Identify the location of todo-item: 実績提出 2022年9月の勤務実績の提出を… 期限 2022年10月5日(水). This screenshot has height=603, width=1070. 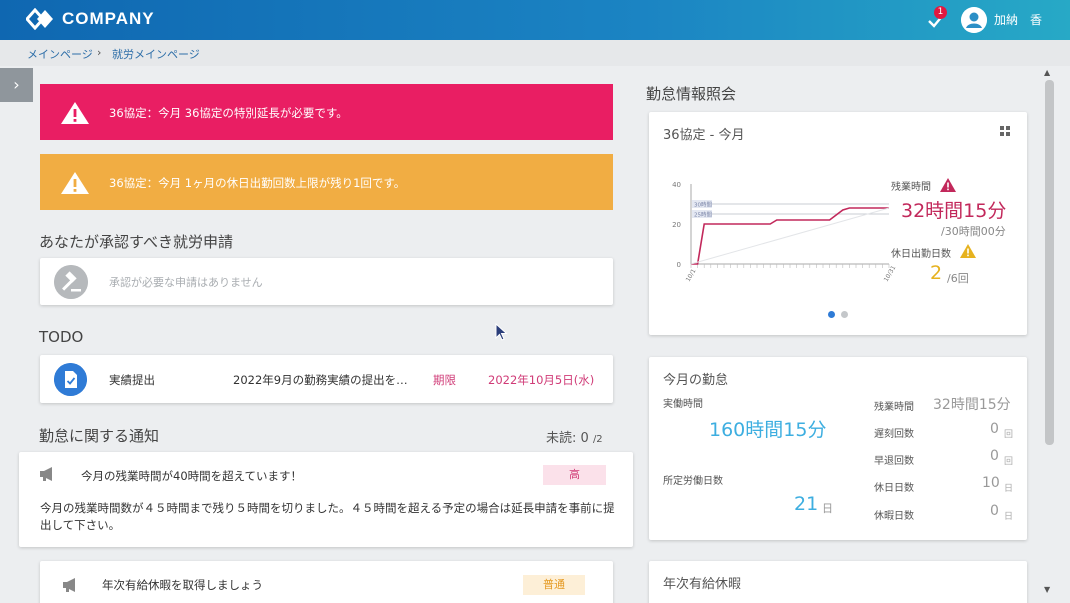
(326, 379).